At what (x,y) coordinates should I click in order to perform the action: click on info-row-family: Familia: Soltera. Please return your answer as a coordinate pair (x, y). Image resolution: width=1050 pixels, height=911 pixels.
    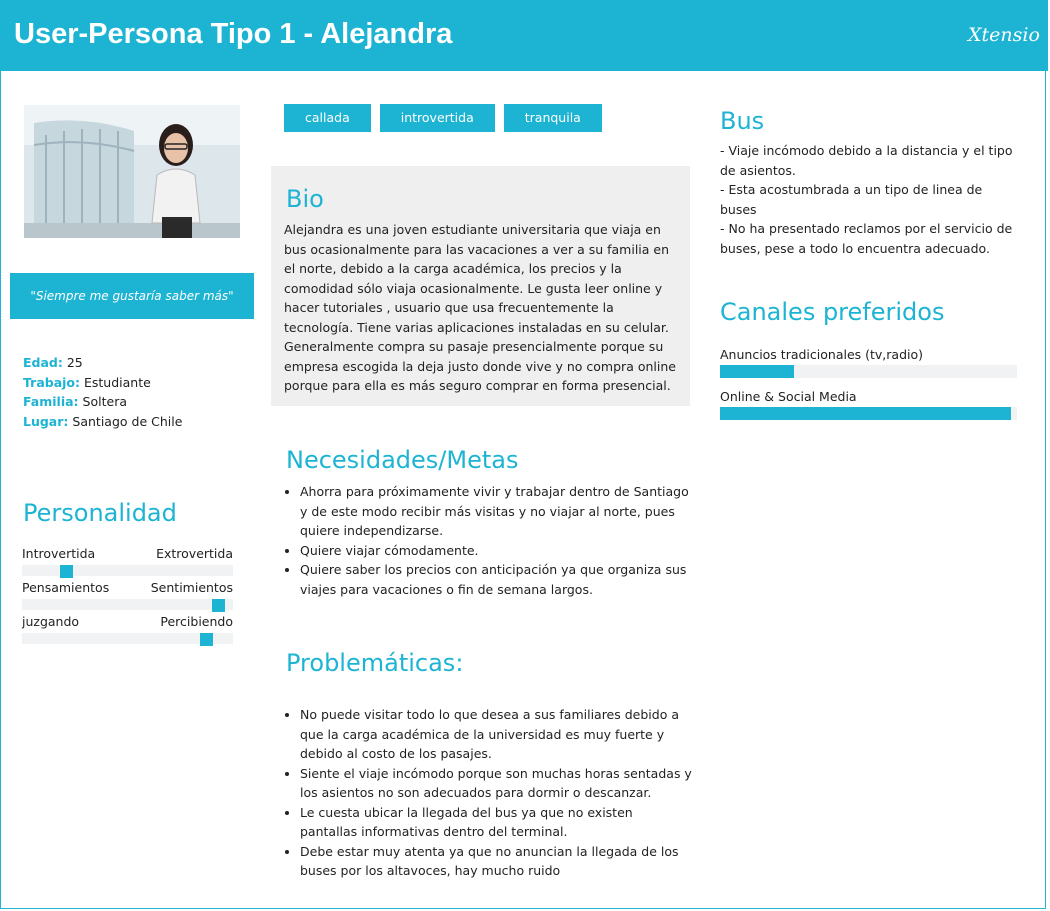
    Looking at the image, I should click on (102, 402).